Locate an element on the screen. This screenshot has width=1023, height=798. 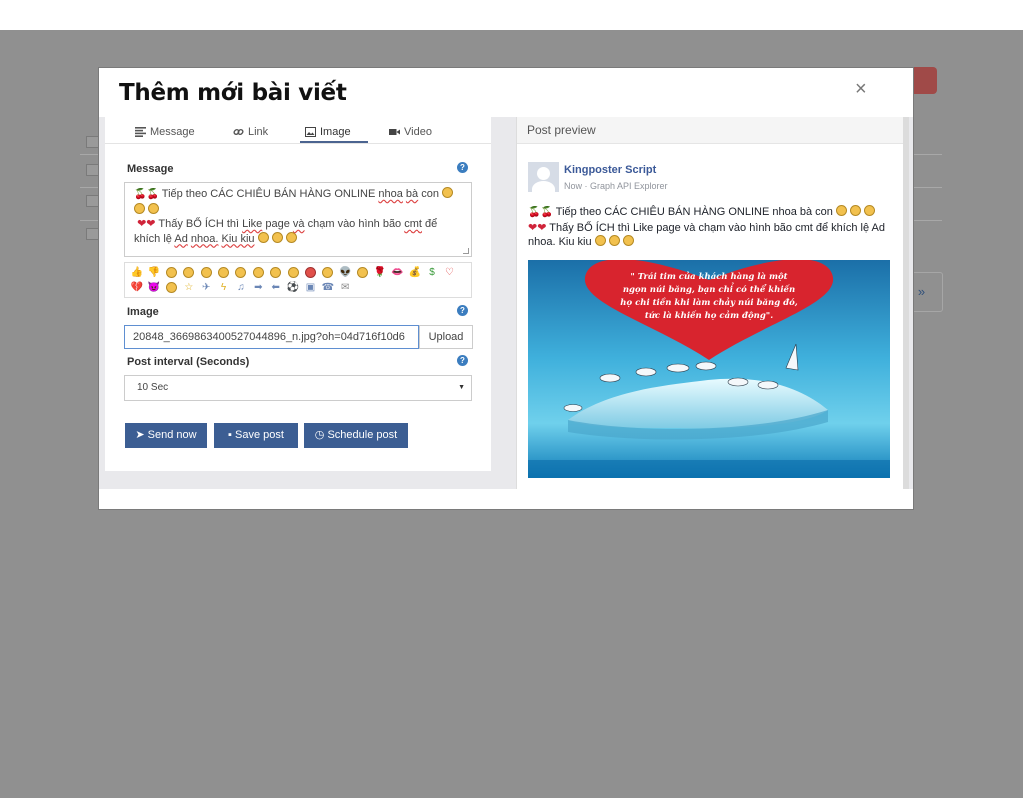
laugh-icon is located at coordinates (206, 272).